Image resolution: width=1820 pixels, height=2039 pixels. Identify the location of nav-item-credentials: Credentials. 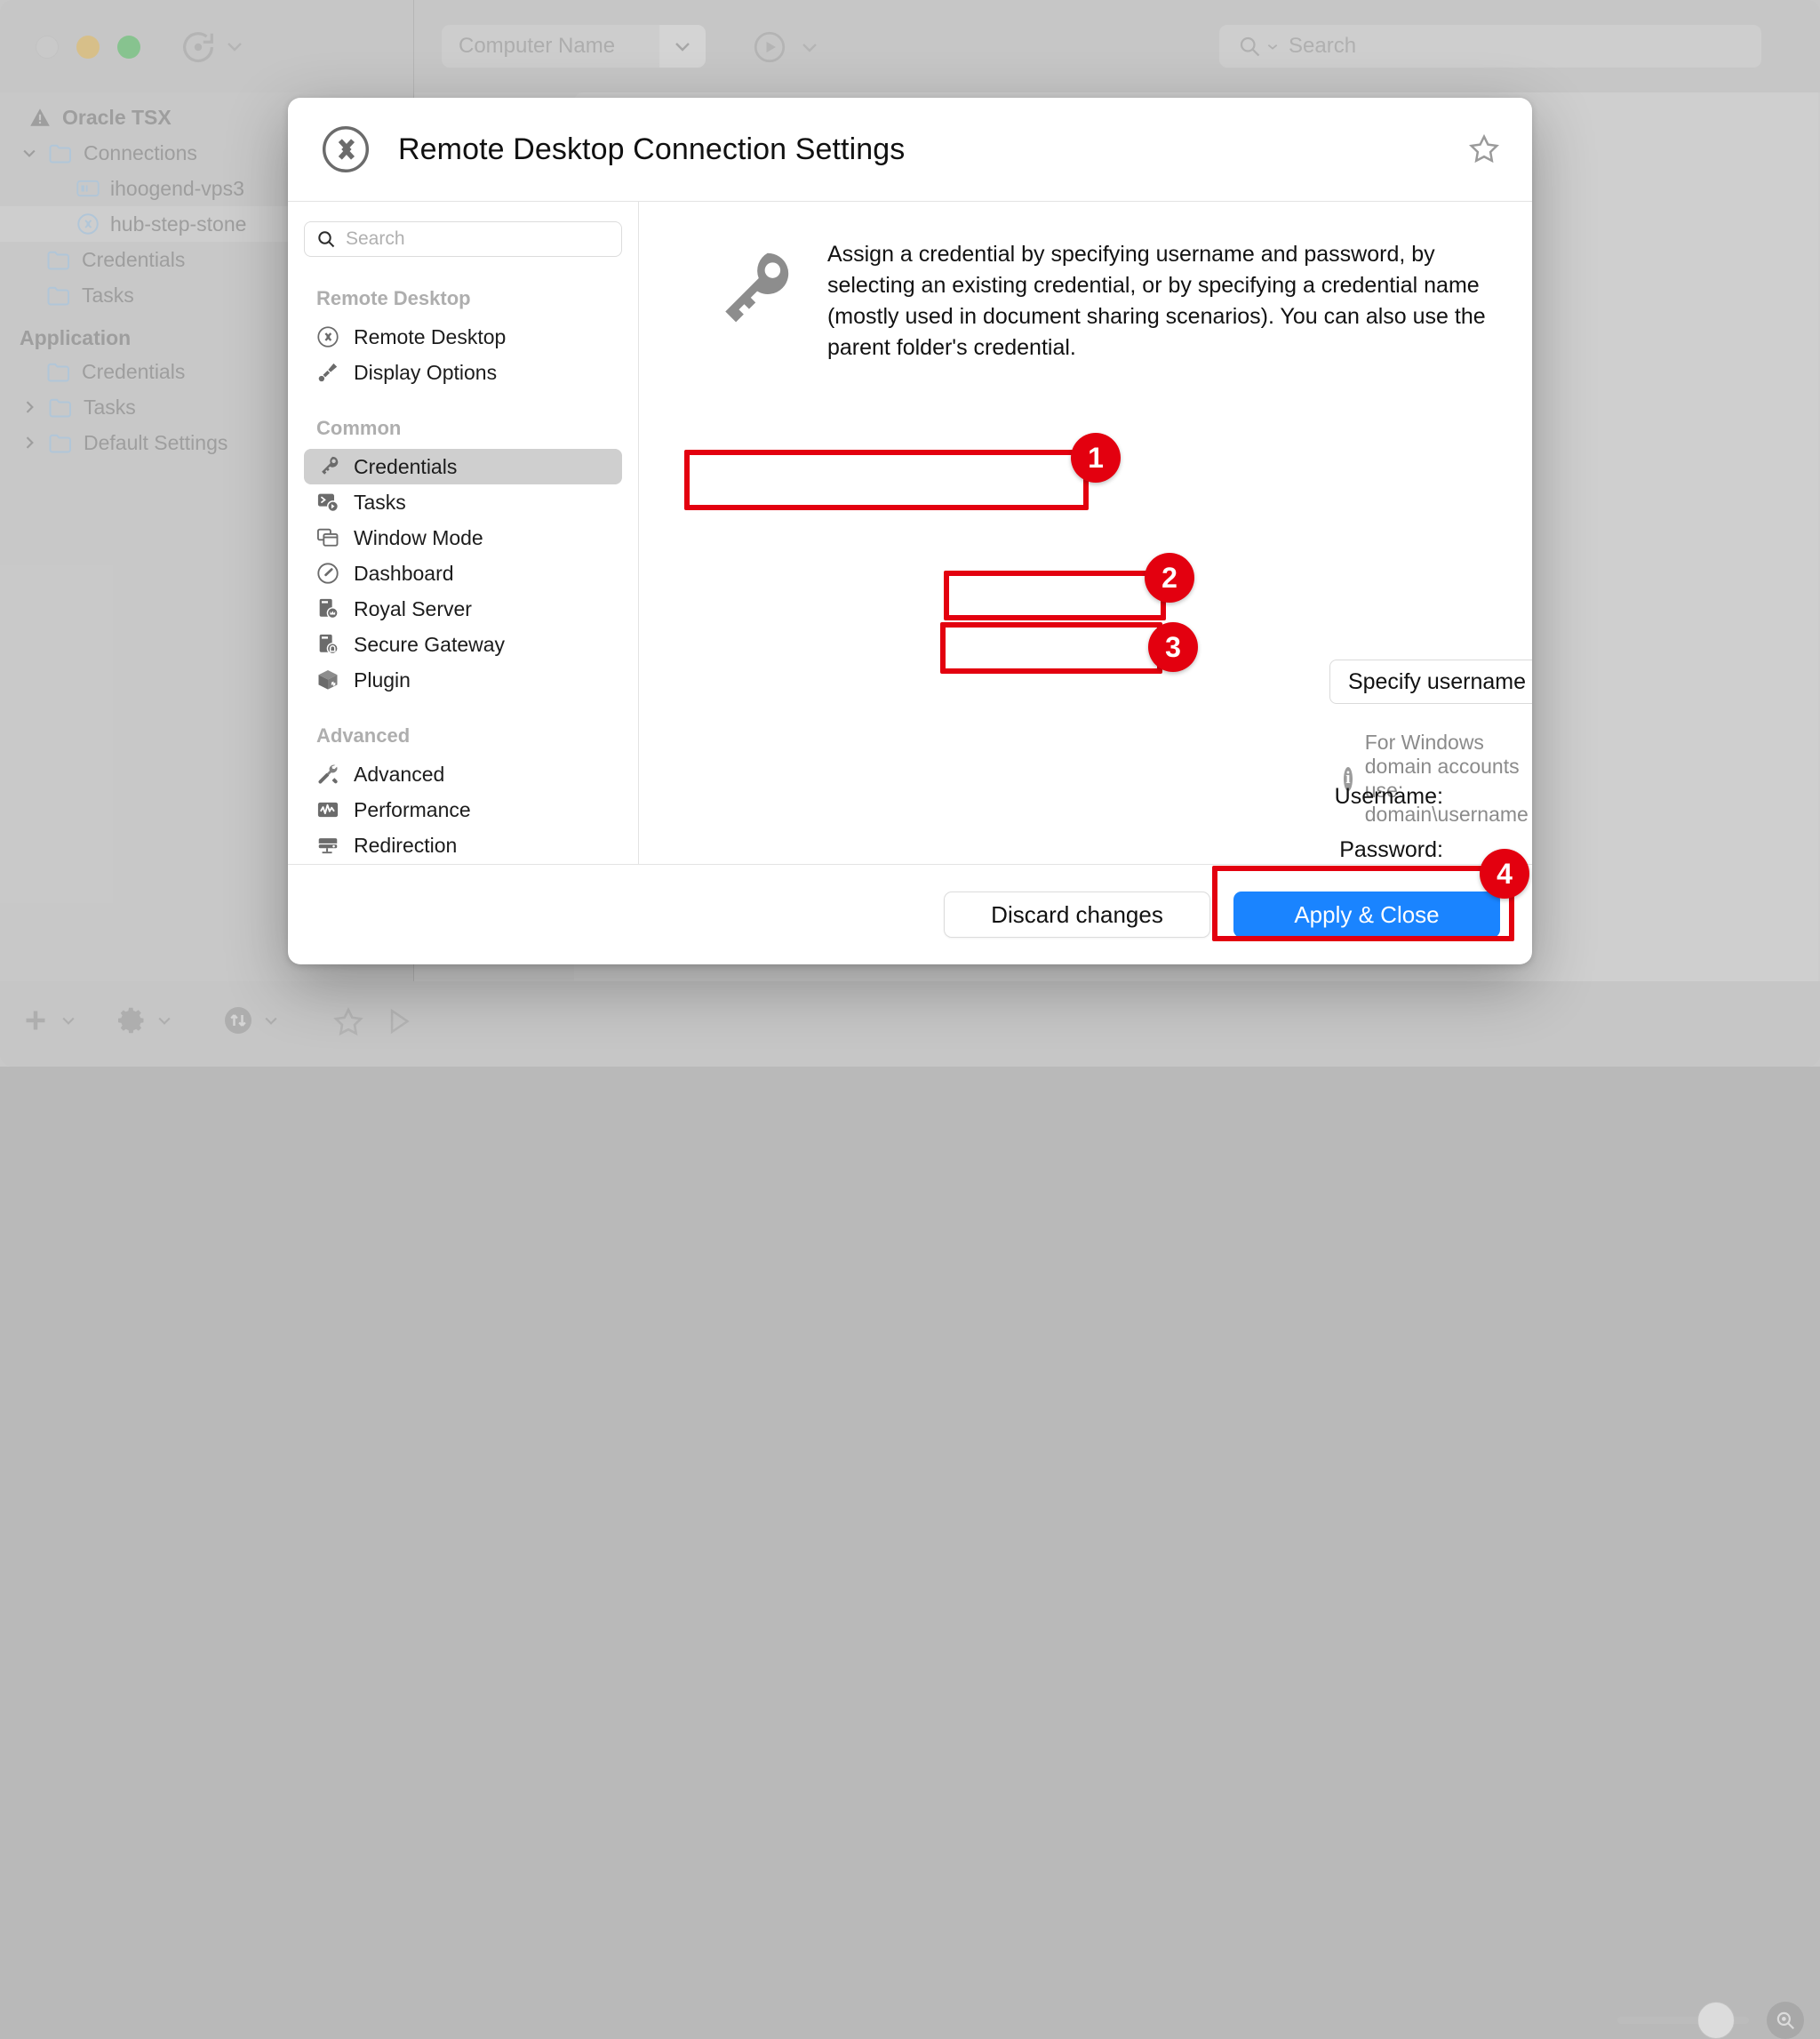
(463, 466).